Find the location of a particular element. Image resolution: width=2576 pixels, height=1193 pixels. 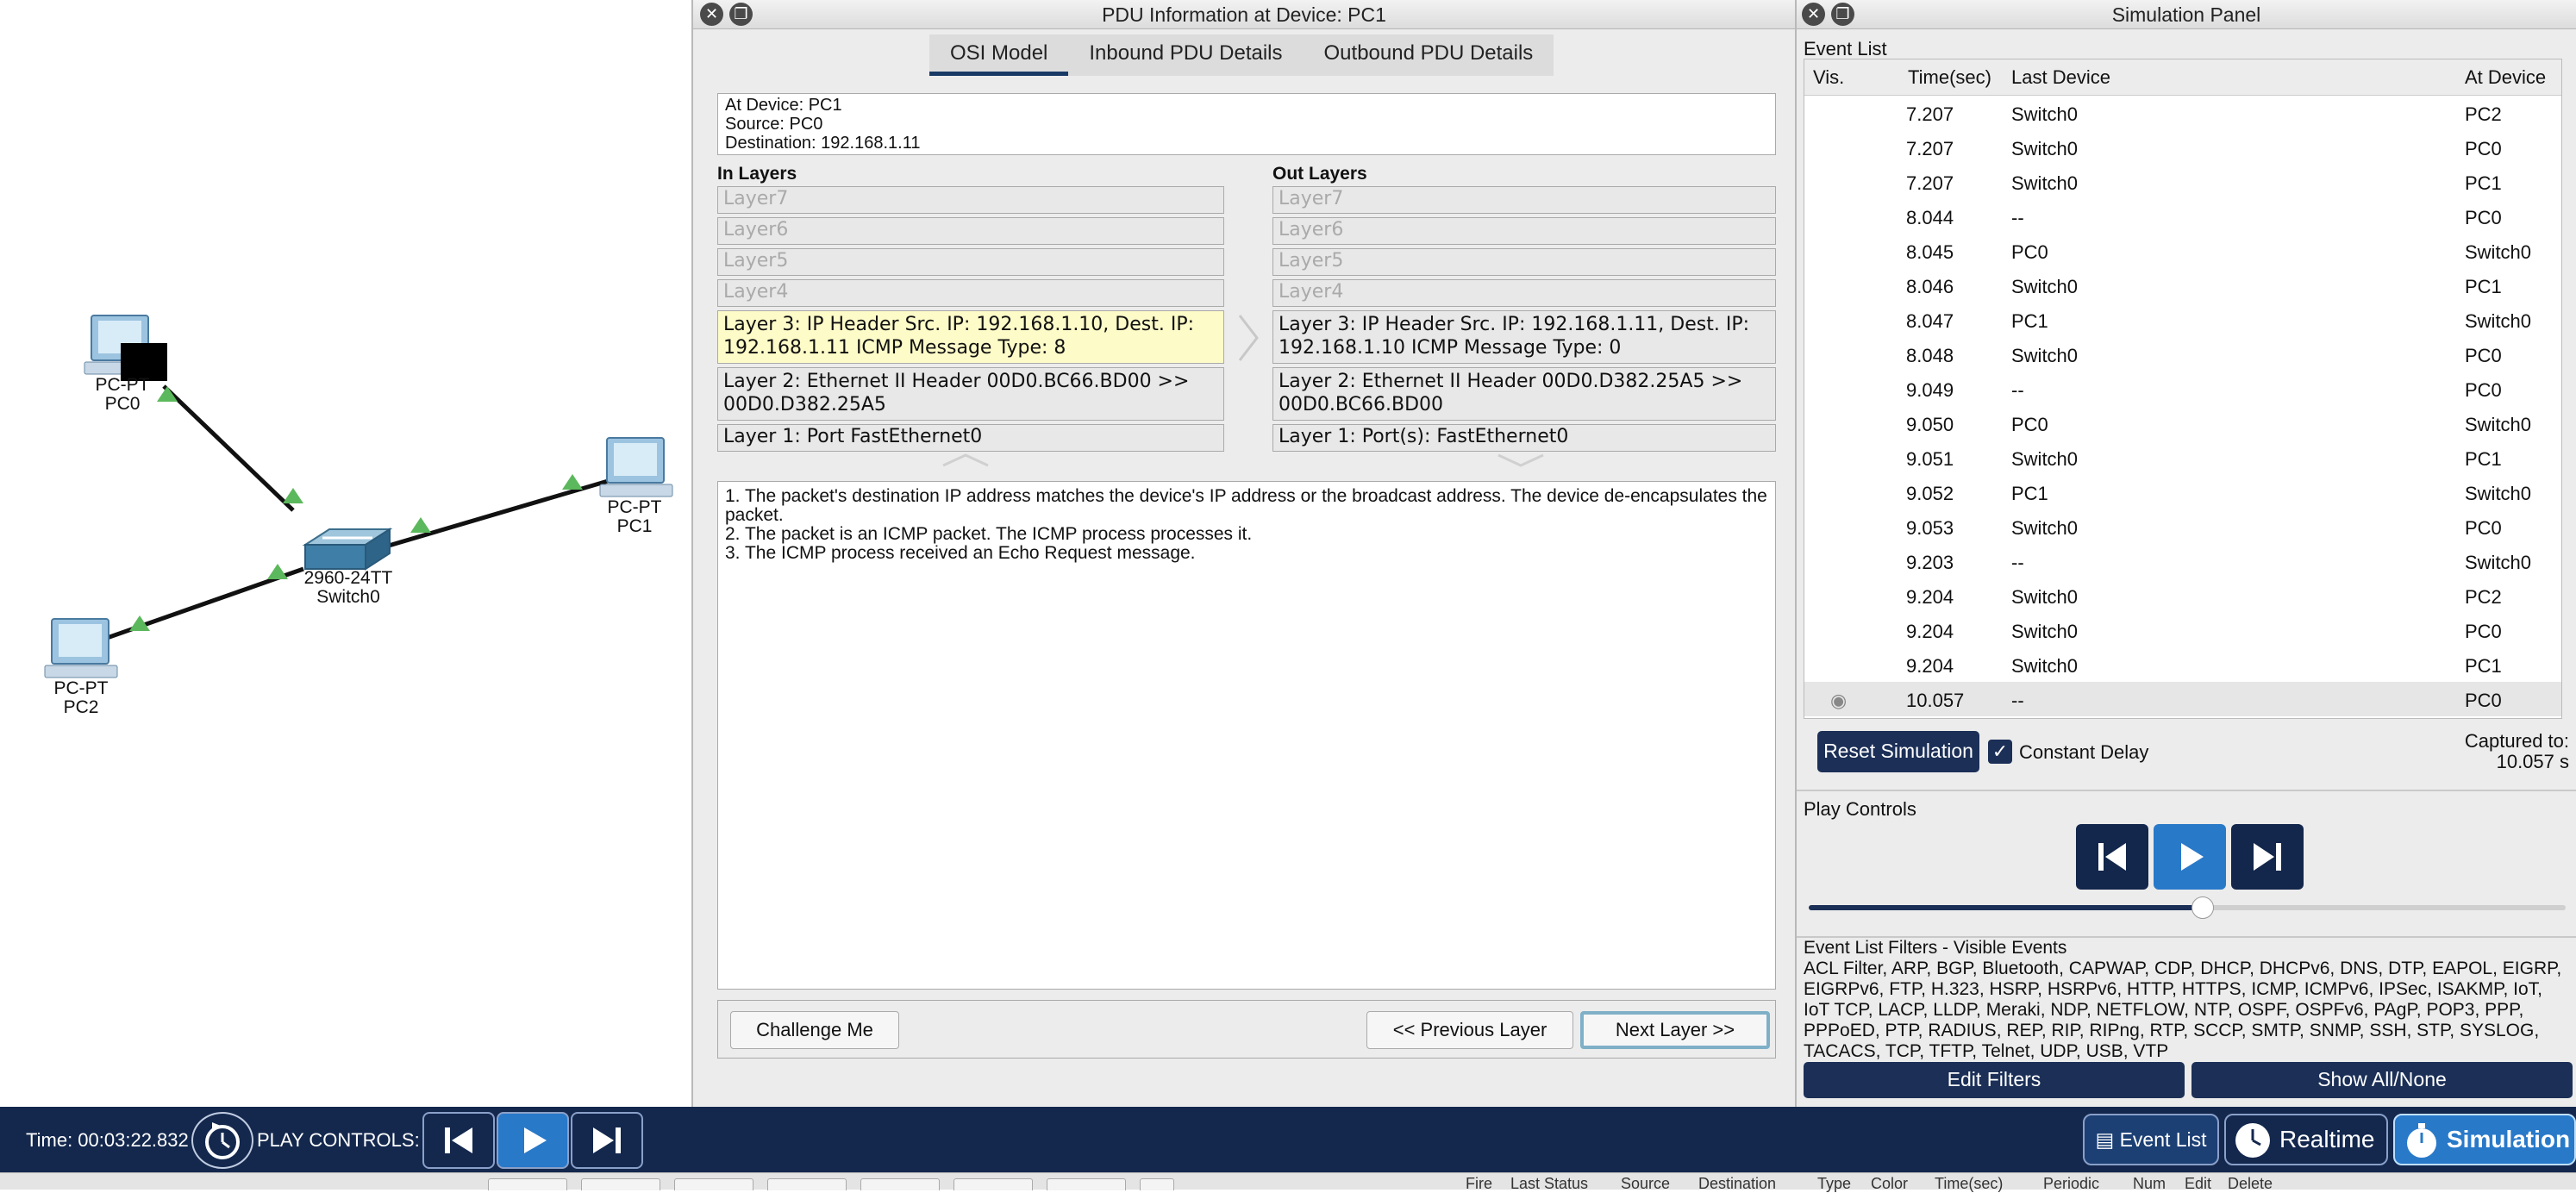

event-row: 8.048 Switch0 PC0 is located at coordinates (2182, 355).